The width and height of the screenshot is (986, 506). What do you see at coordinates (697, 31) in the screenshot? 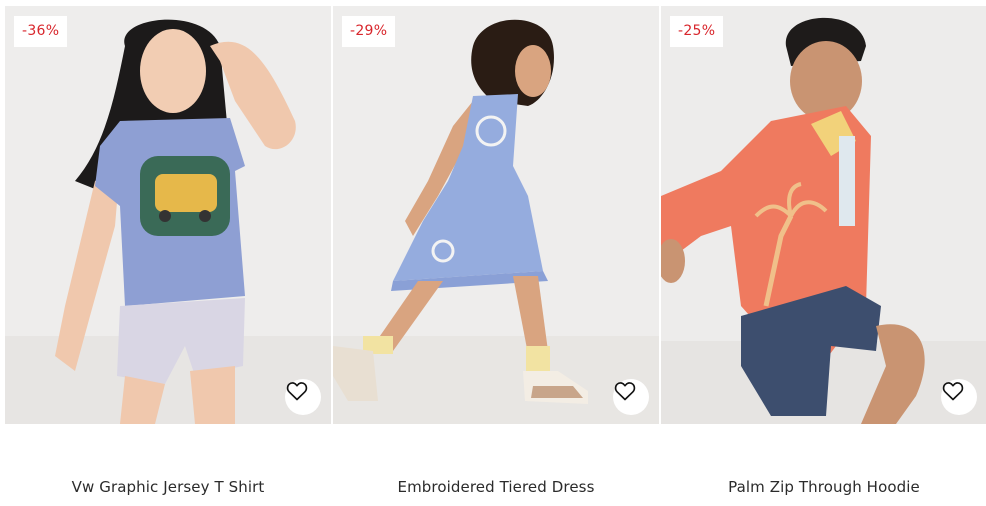
I see `discount-badge: -25%` at bounding box center [697, 31].